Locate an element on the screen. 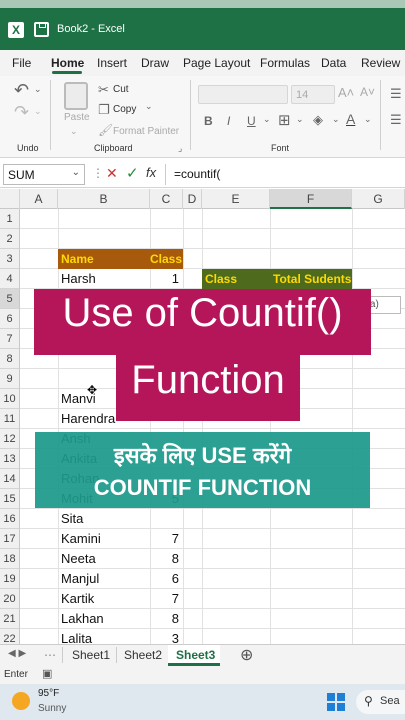  paste-label: Paste is located at coordinates (77, 117).